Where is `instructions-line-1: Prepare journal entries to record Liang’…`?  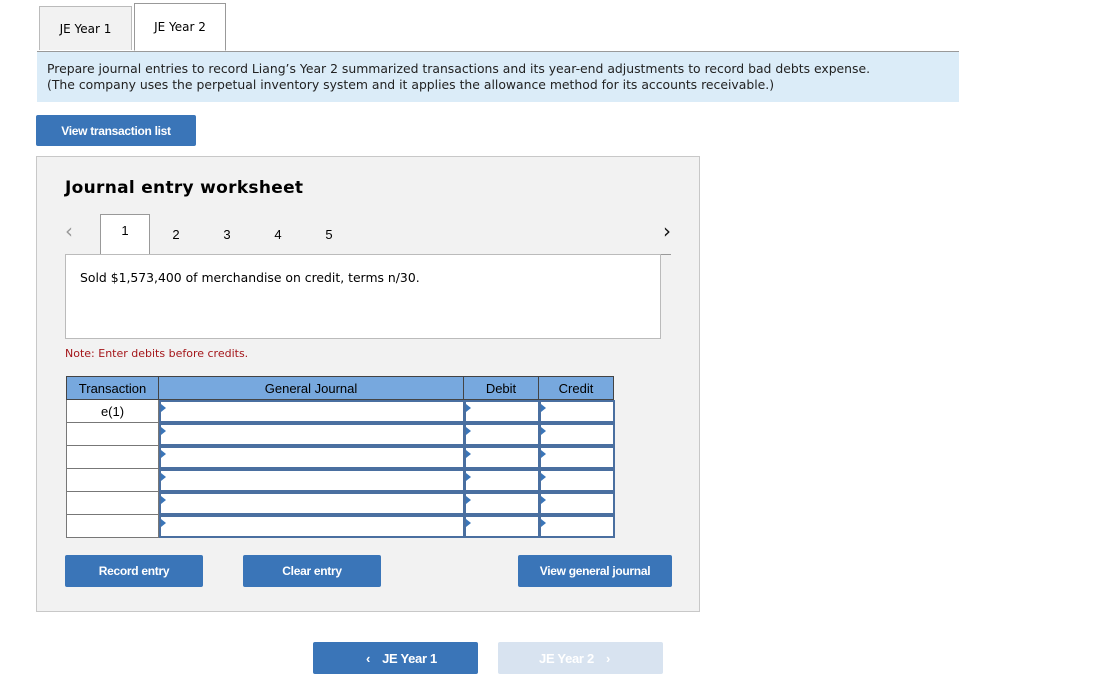 instructions-line-1: Prepare journal entries to record Liang’… is located at coordinates (459, 68).